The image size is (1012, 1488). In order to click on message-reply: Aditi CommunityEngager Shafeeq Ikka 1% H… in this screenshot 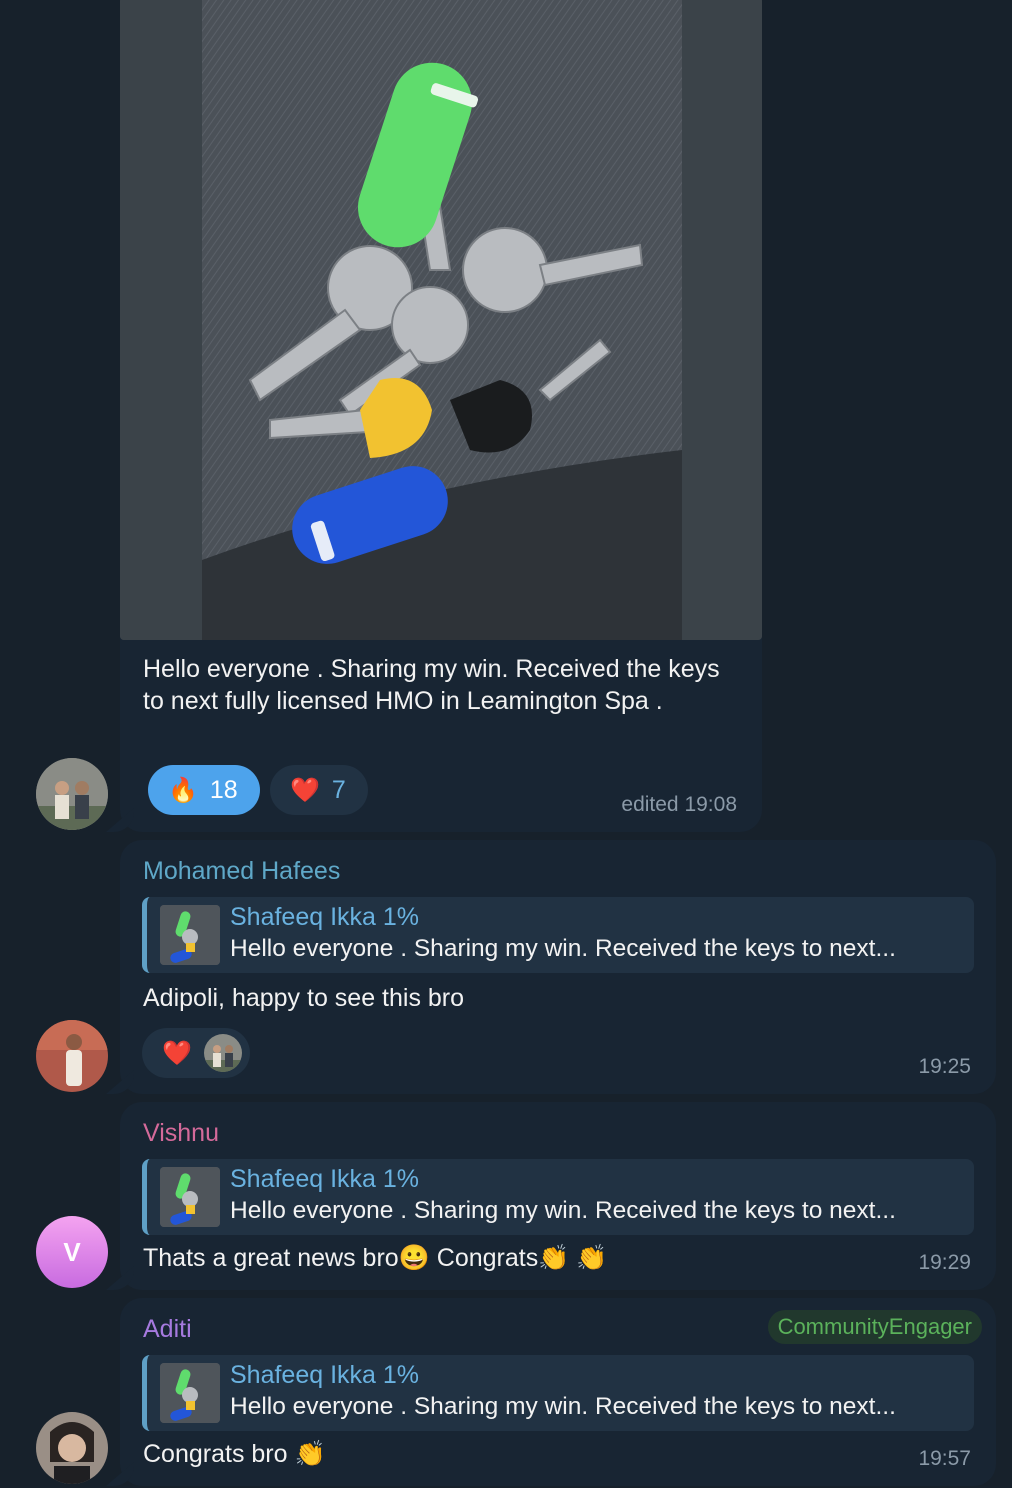, I will do `click(506, 1392)`.